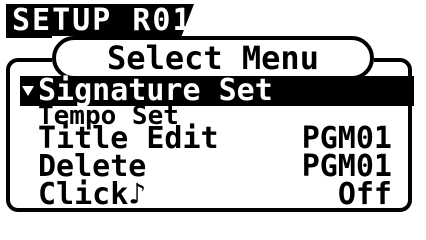 This screenshot has height=240, width=426. I want to click on menu-item-value: Off, so click(364, 194).